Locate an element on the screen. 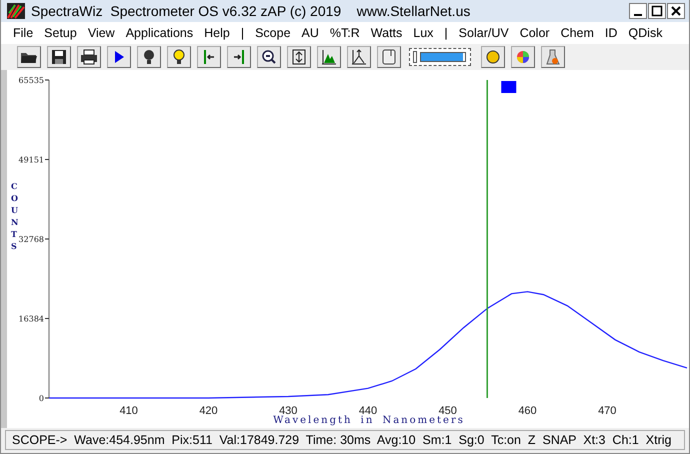  menu-item: File is located at coordinates (23, 33).